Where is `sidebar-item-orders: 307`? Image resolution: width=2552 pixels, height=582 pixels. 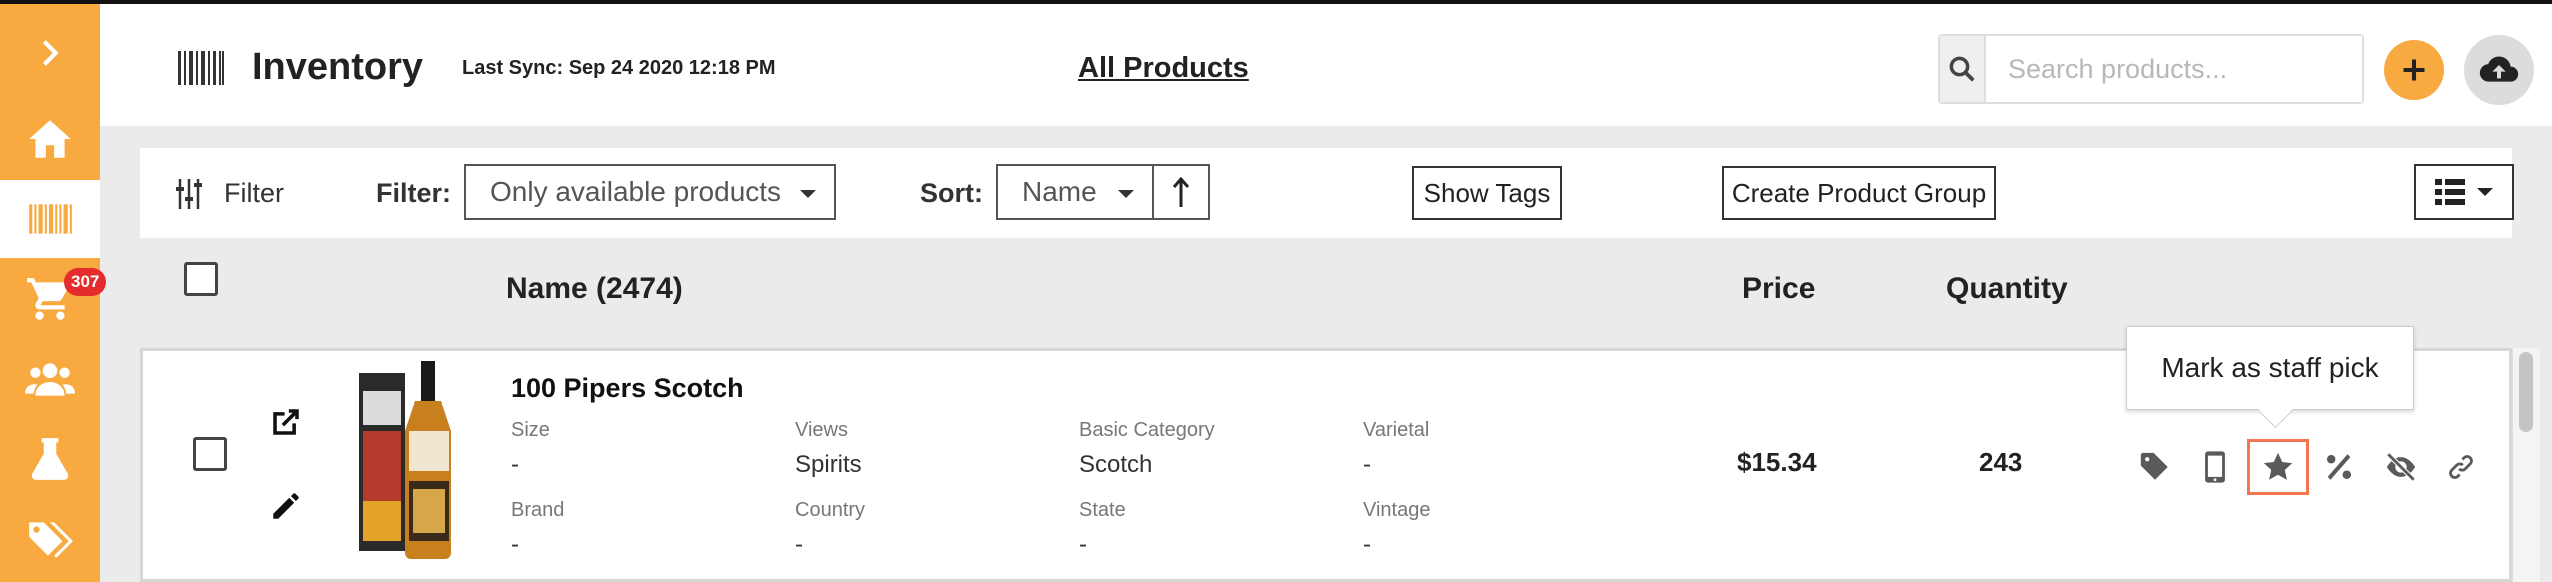
sidebar-item-orders: 307 is located at coordinates (53, 299).